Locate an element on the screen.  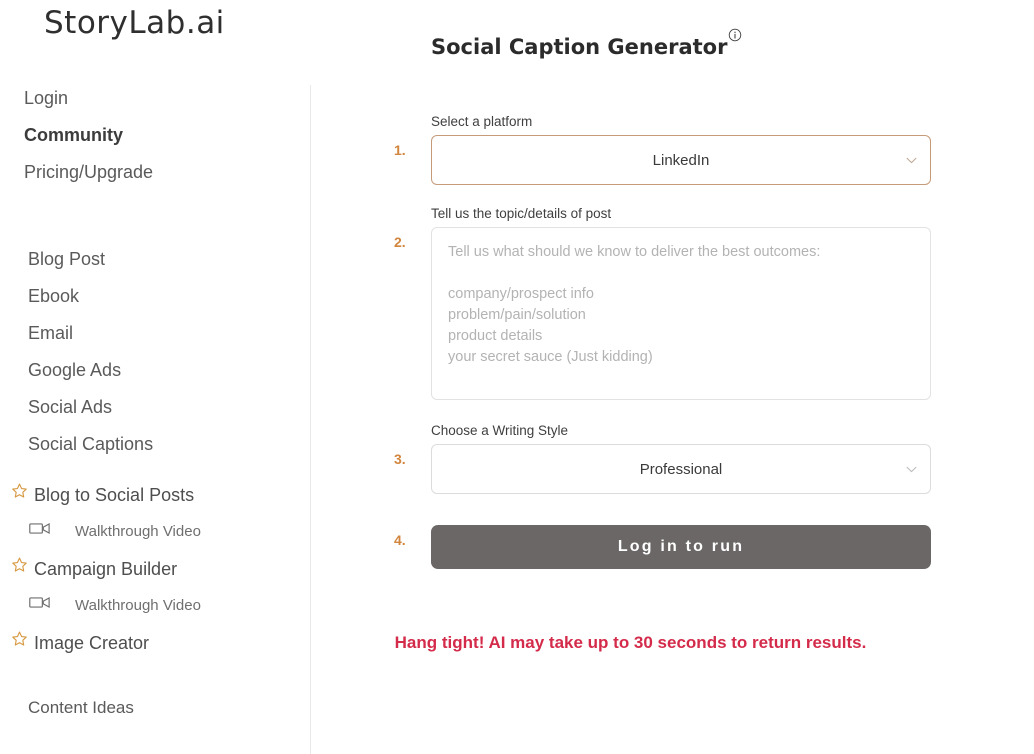
step-number-1: 1. is located at coordinates (400, 150).